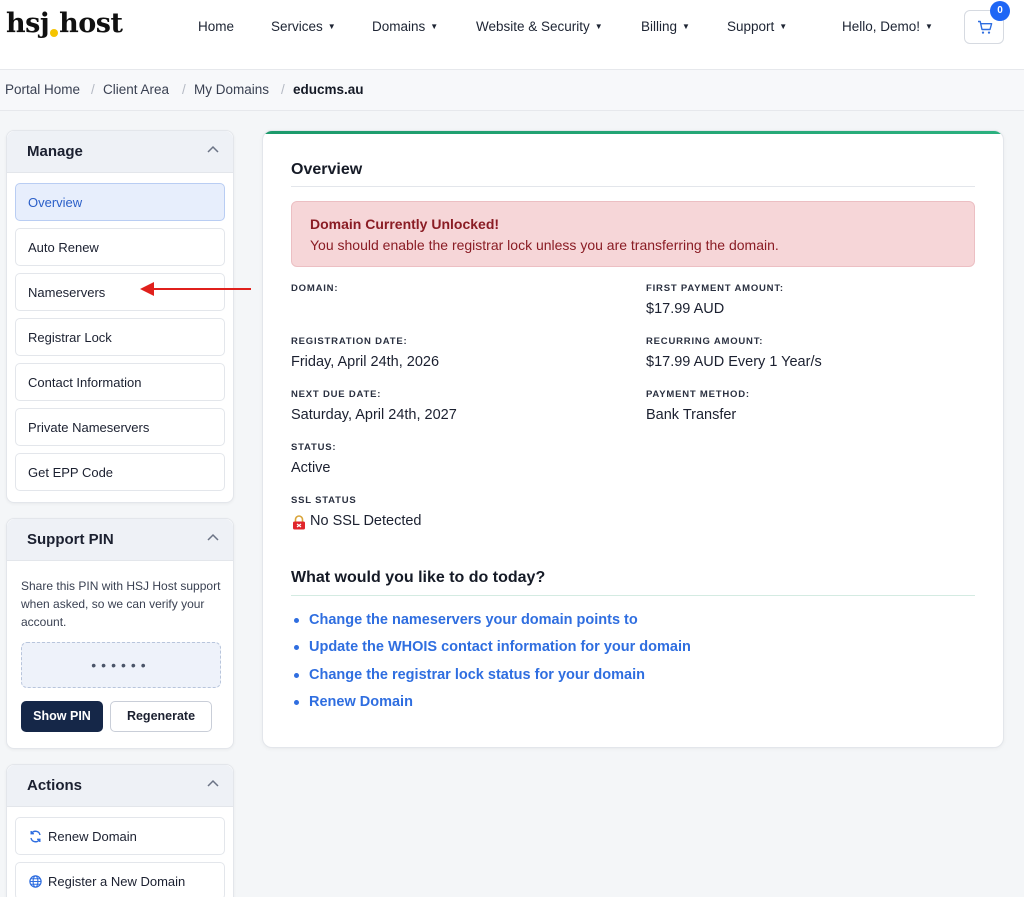 The height and width of the screenshot is (897, 1024). I want to click on sidebar-item-private-nameservers: Private Nameservers, so click(120, 427).